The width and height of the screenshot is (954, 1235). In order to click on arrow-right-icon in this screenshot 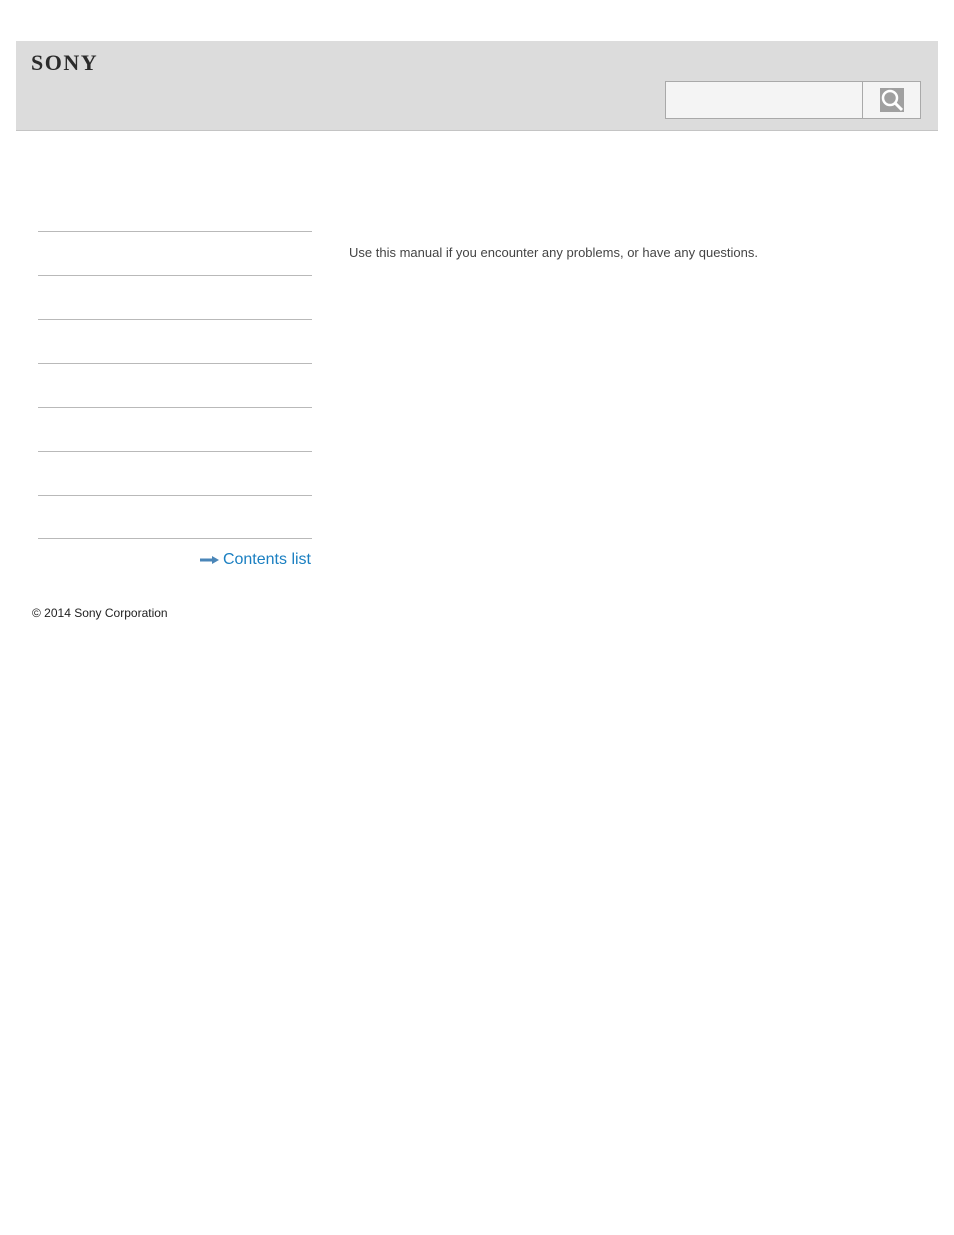, I will do `click(209, 560)`.